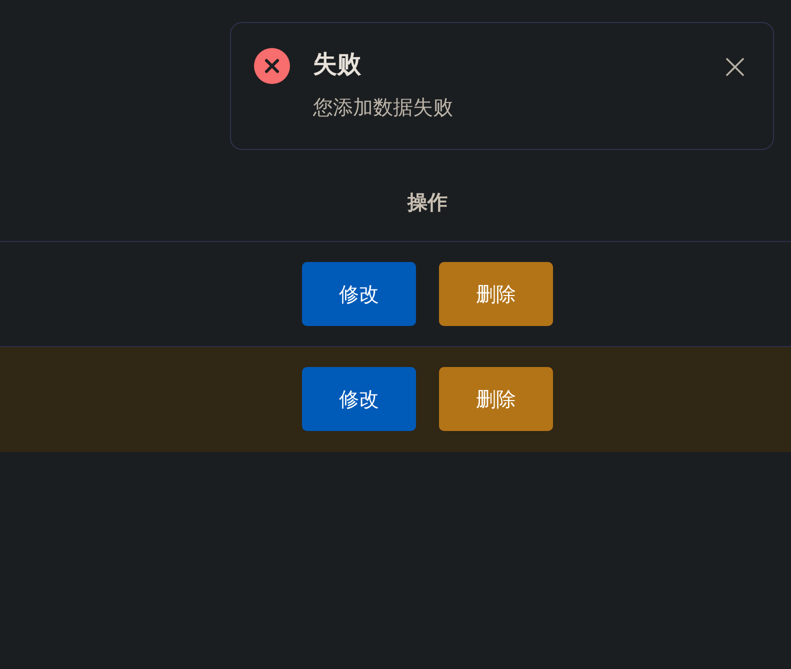 This screenshot has width=791, height=669. I want to click on error-icon, so click(272, 66).